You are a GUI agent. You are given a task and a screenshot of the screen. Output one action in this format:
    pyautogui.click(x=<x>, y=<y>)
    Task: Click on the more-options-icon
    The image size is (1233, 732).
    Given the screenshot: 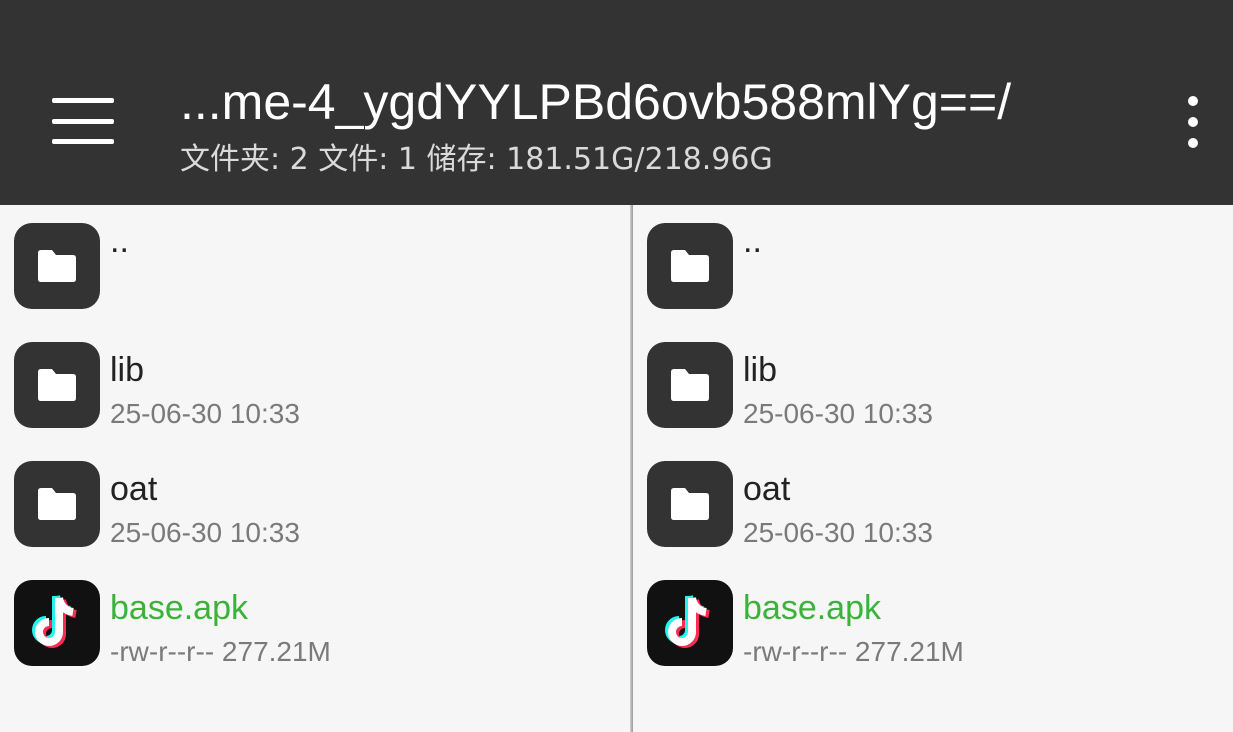 What is the action you would take?
    pyautogui.click(x=1193, y=122)
    